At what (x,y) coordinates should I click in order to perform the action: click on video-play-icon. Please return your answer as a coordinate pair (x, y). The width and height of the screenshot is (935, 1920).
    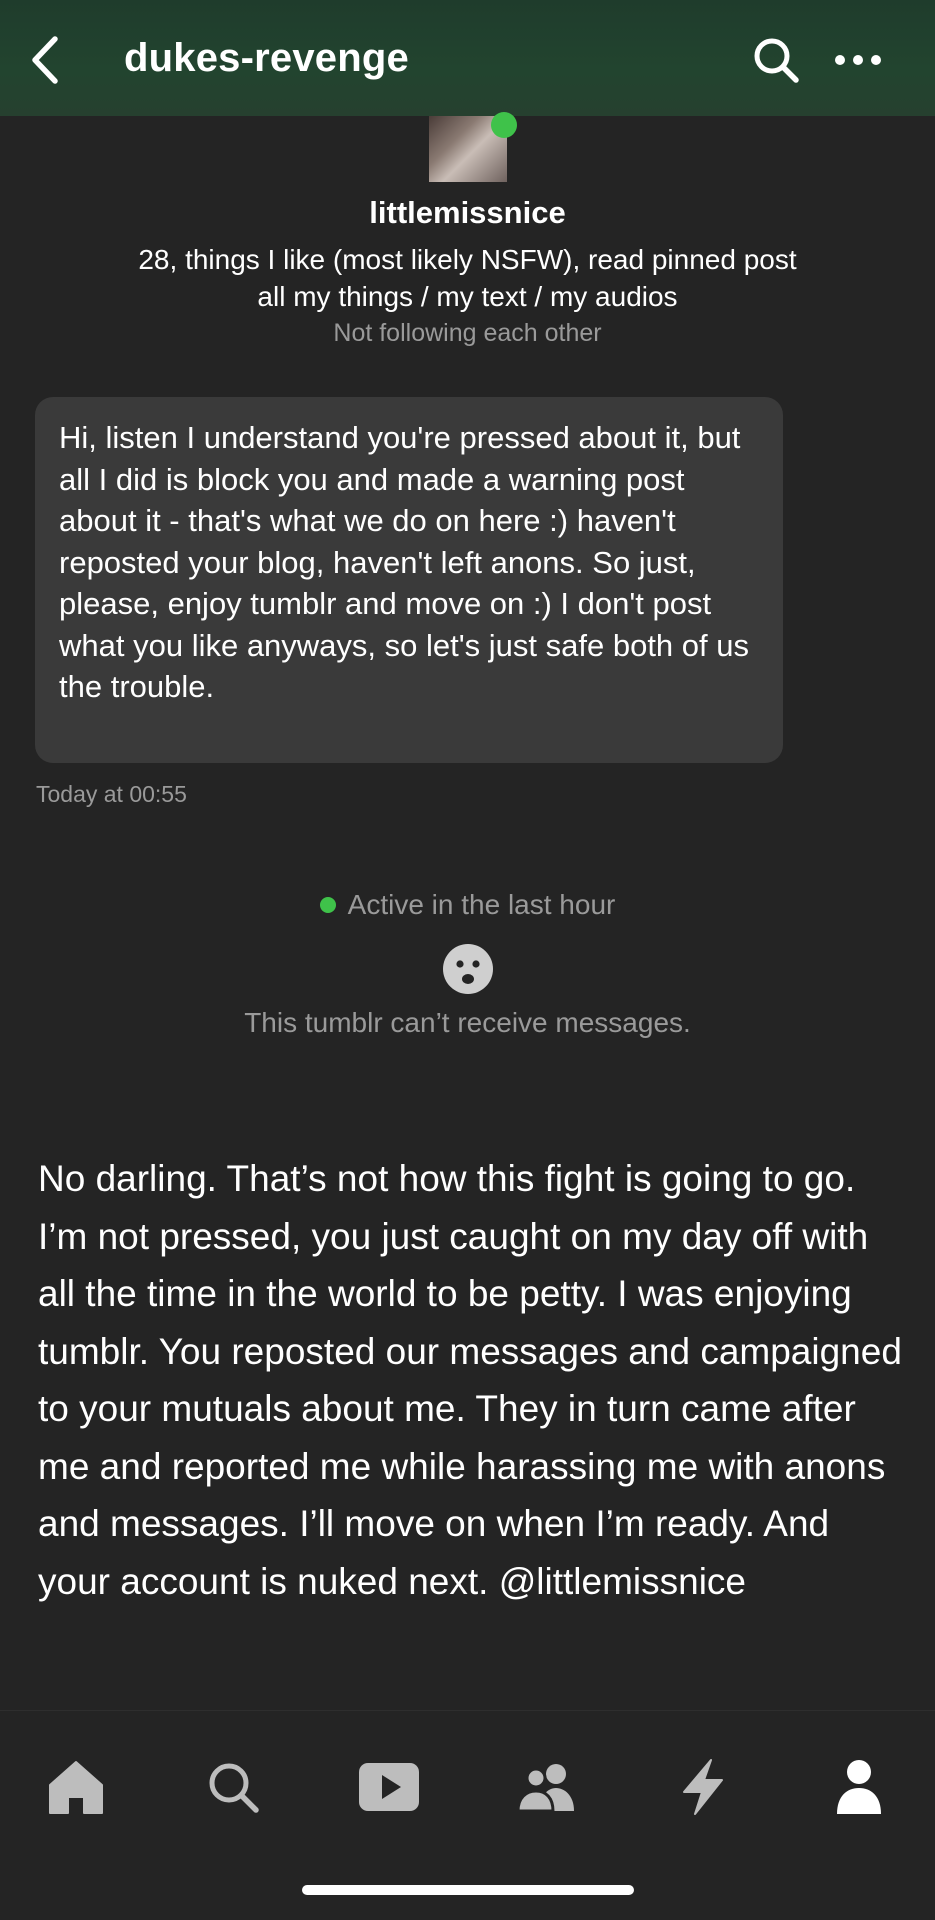
    Looking at the image, I should click on (389, 1787).